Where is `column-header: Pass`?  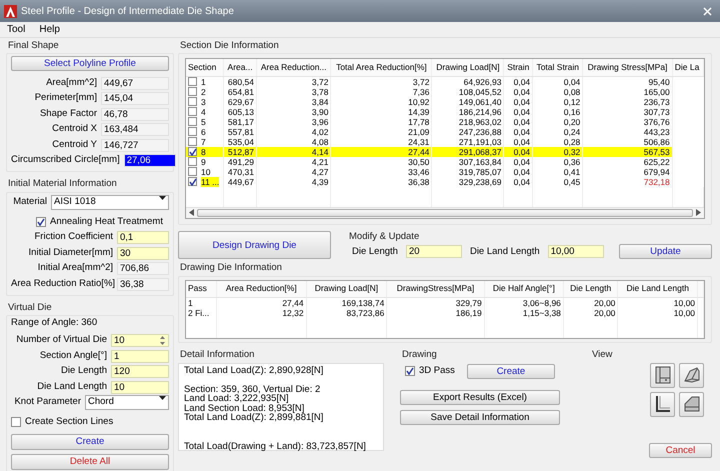 column-header: Pass is located at coordinates (201, 289).